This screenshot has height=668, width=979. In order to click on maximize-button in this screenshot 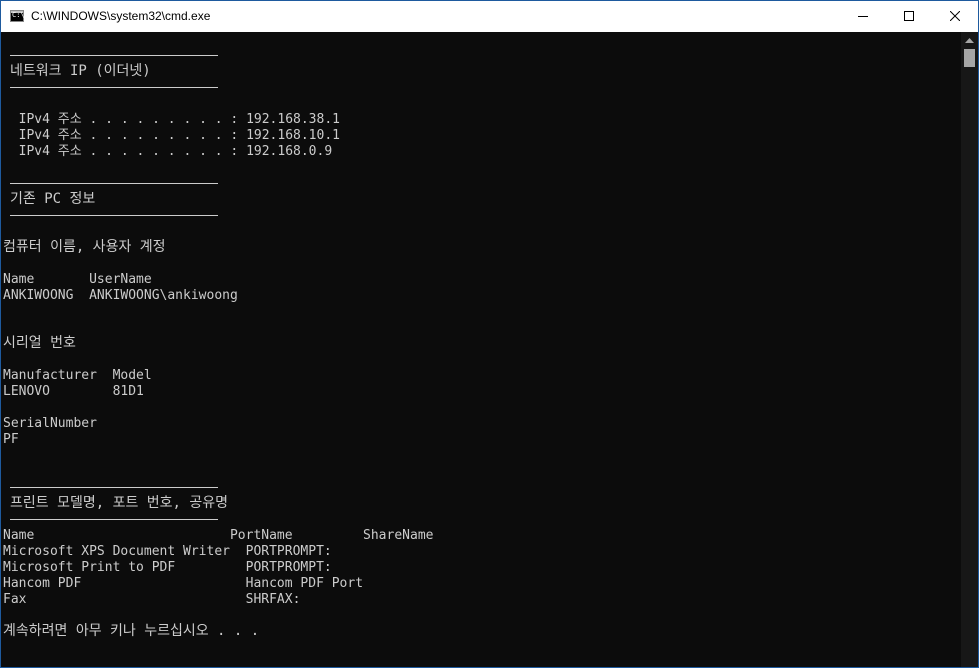, I will do `click(909, 16)`.